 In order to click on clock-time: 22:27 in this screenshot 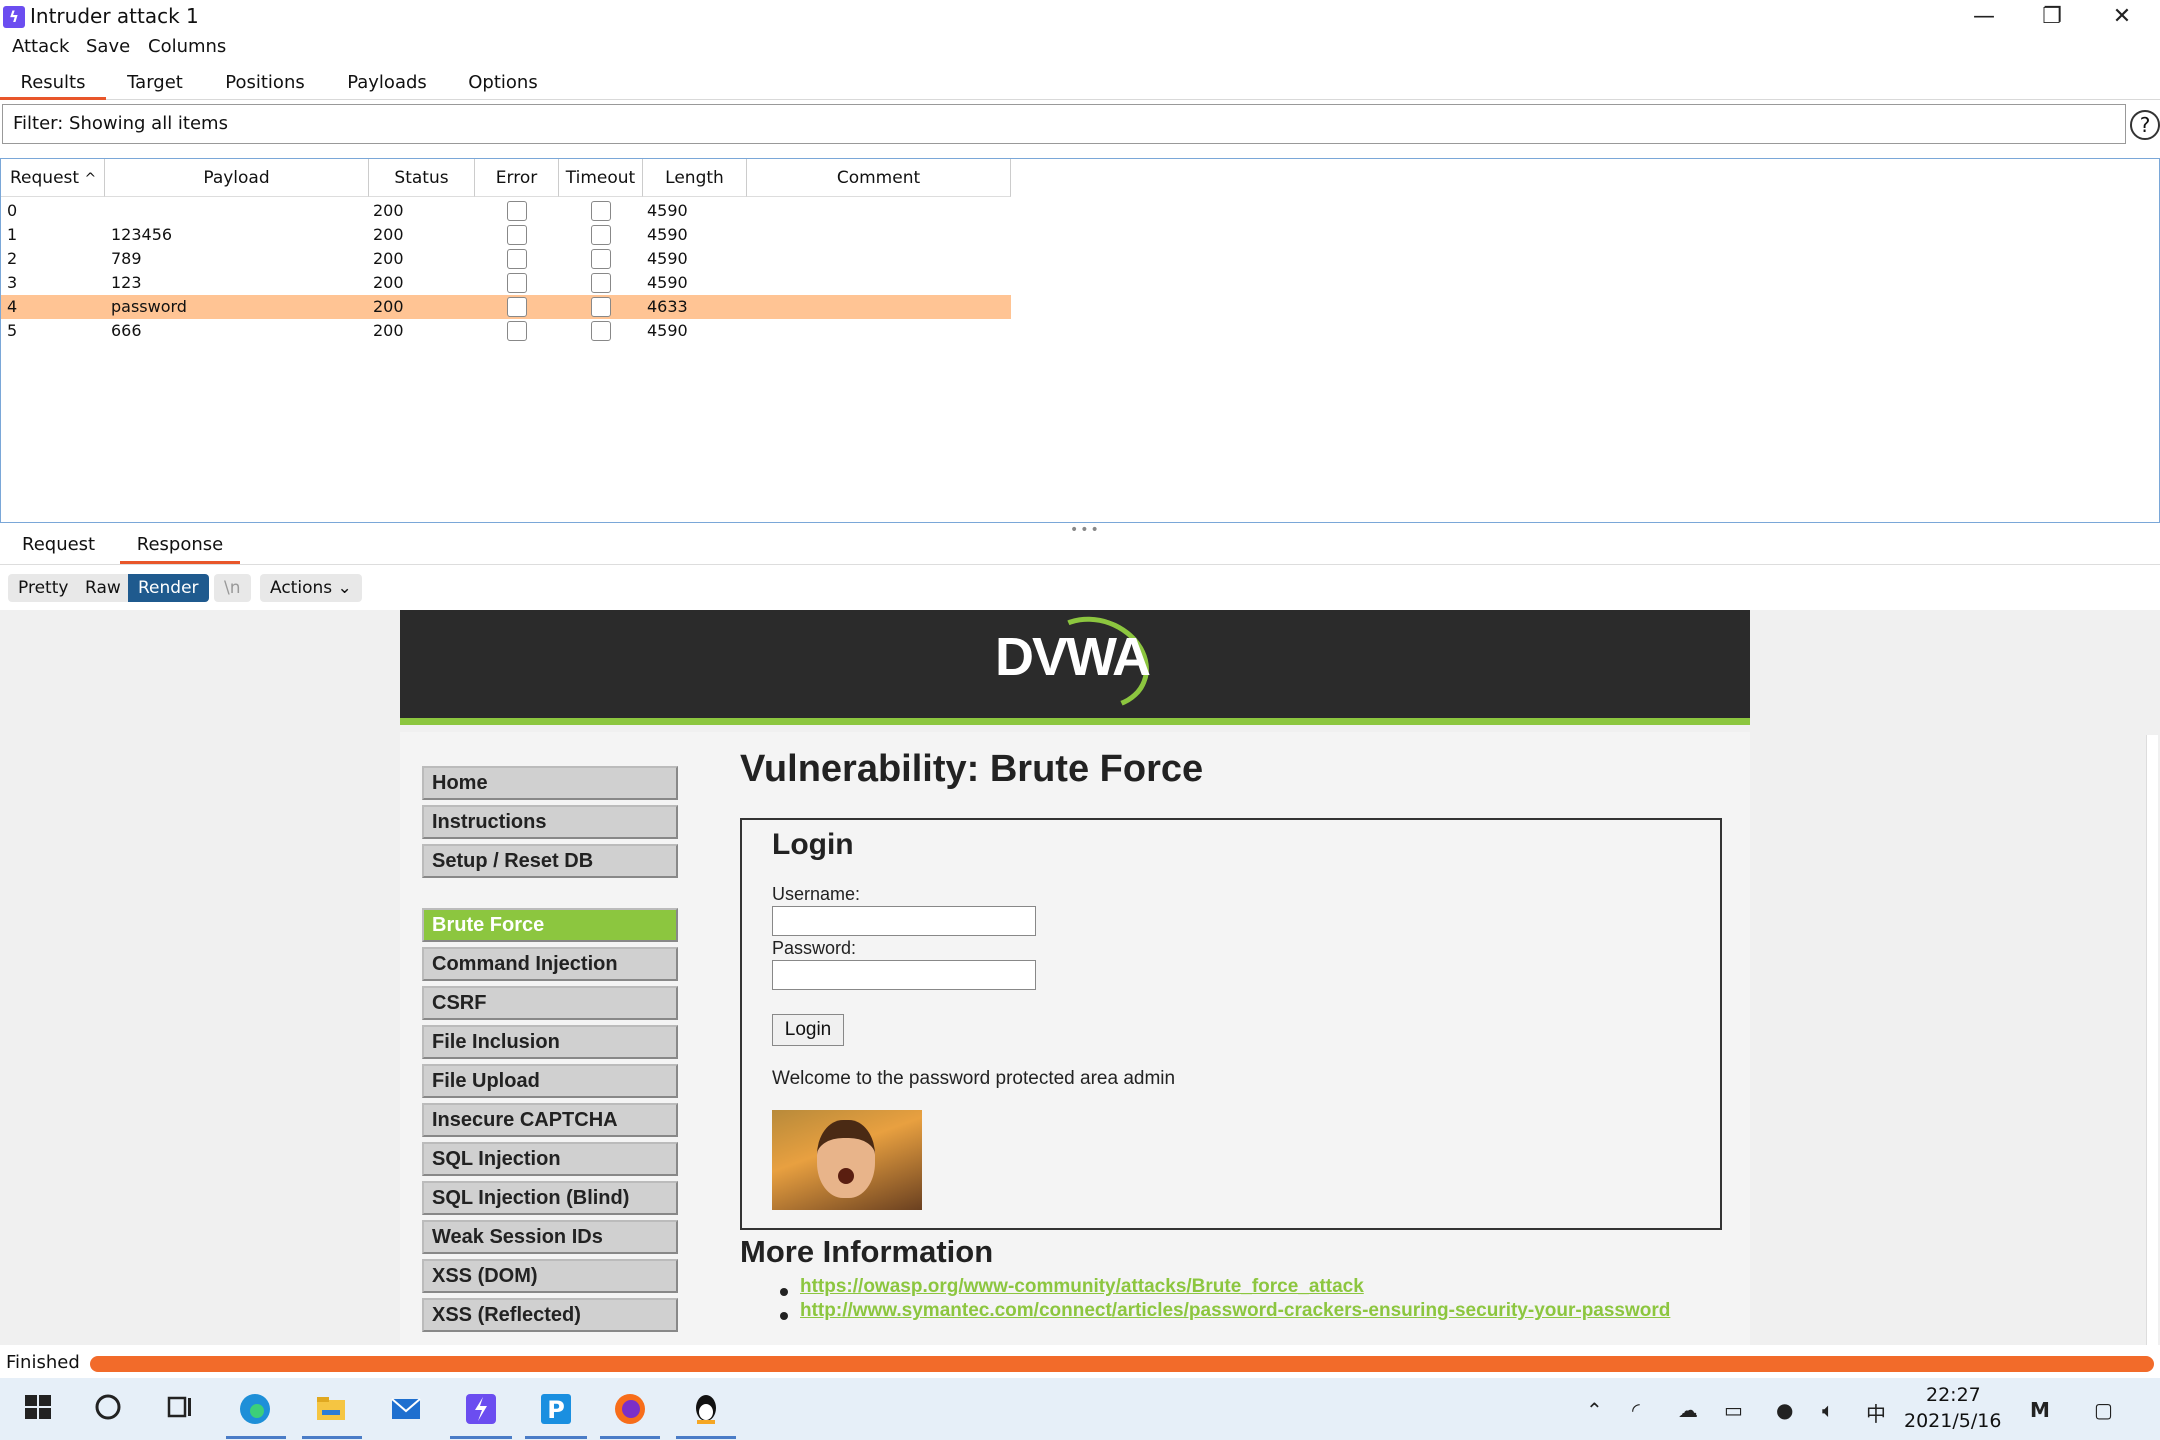, I will do `click(1953, 1395)`.